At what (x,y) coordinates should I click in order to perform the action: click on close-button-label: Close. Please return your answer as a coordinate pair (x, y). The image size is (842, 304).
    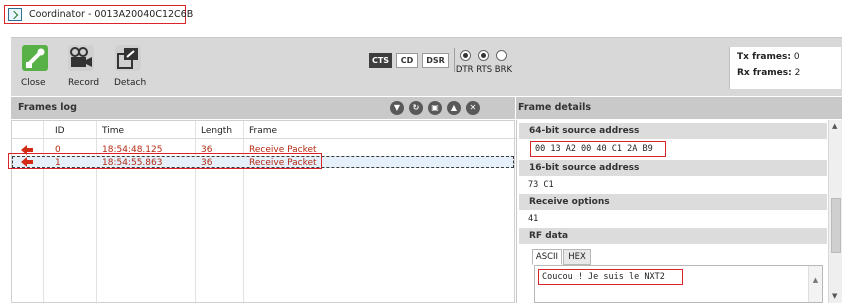
    Looking at the image, I should click on (33, 83).